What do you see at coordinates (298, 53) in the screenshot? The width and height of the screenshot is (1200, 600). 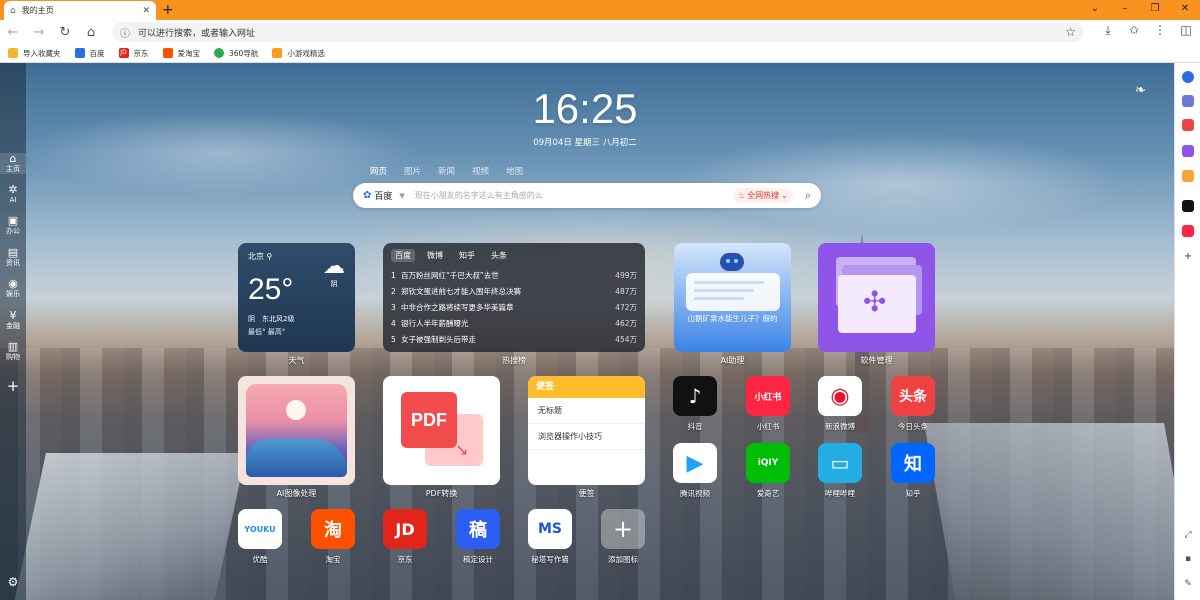 I see `bookmark-games: 小游戏精选` at bounding box center [298, 53].